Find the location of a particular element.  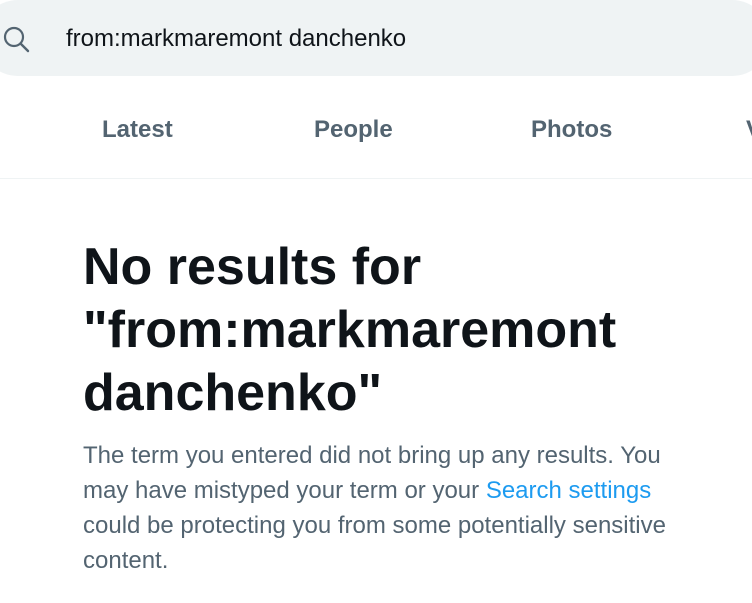

search-settings-link: Search settings is located at coordinates (568, 490).